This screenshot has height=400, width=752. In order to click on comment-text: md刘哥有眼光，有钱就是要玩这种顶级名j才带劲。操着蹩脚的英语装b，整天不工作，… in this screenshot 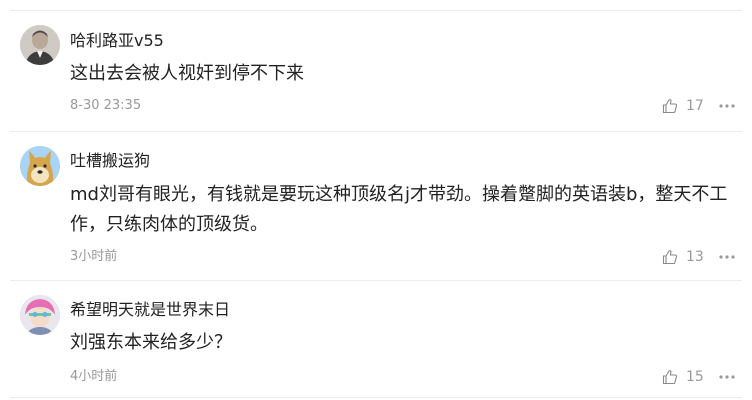, I will do `click(399, 209)`.